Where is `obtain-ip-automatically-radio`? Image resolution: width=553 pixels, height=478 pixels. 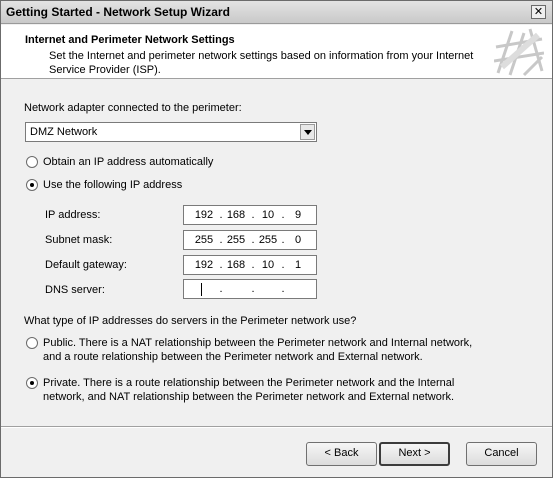 obtain-ip-automatically-radio is located at coordinates (32, 162).